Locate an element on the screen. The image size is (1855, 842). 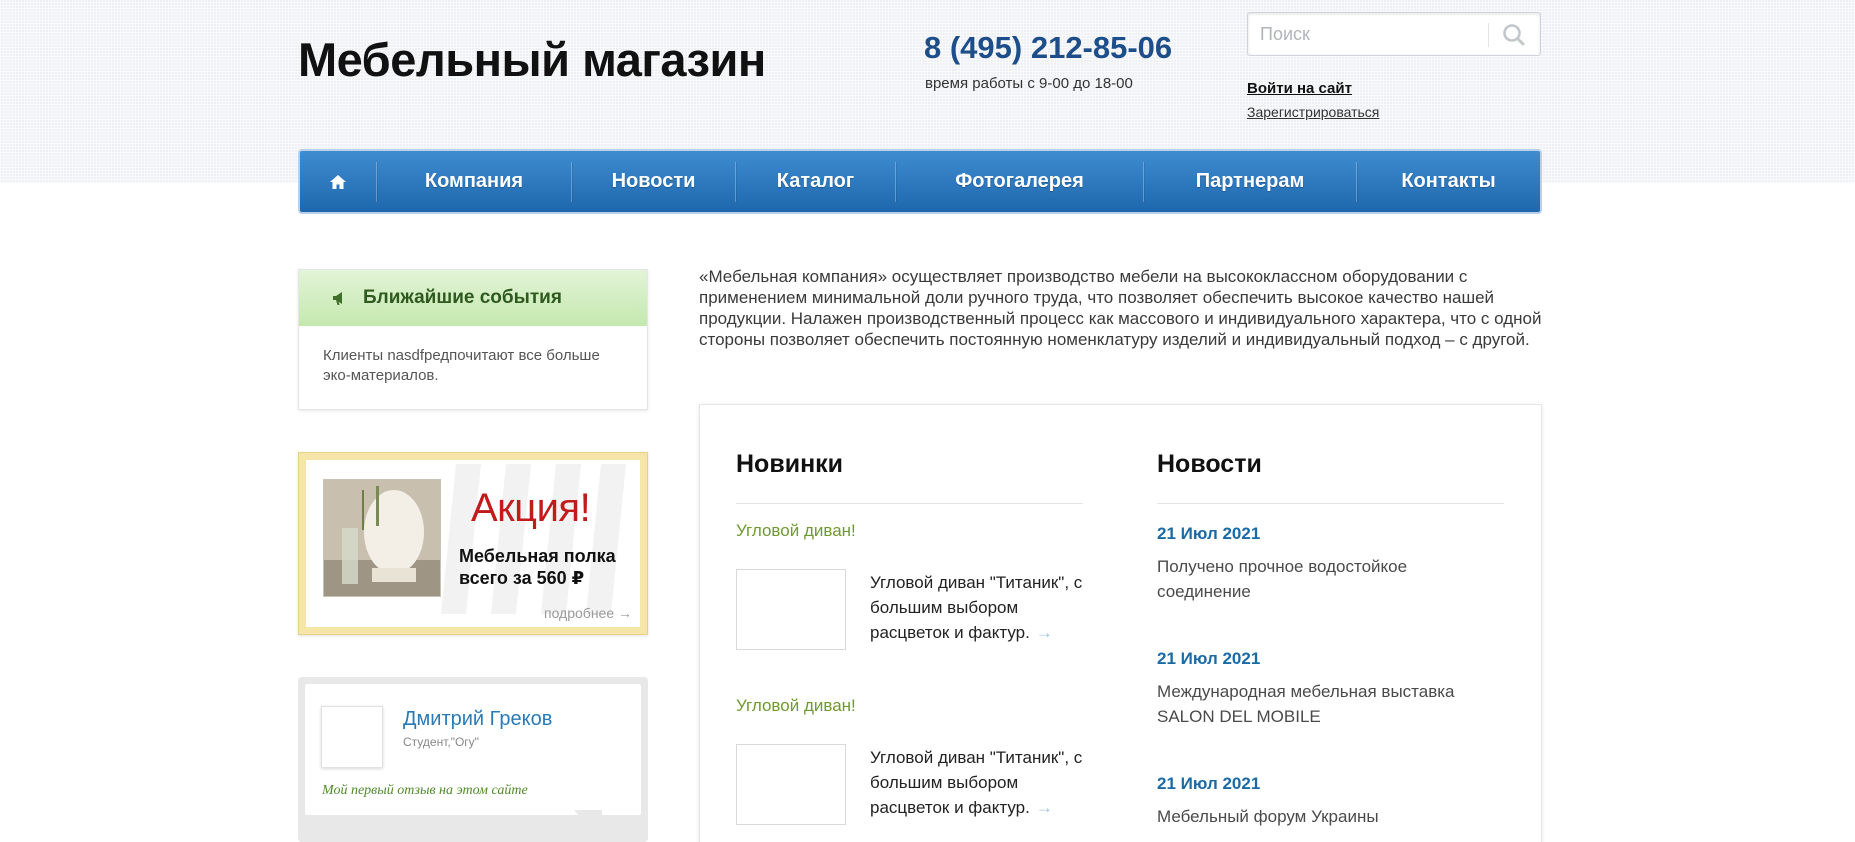
reviewer-name: Дмитрий Греков is located at coordinates (477, 719).